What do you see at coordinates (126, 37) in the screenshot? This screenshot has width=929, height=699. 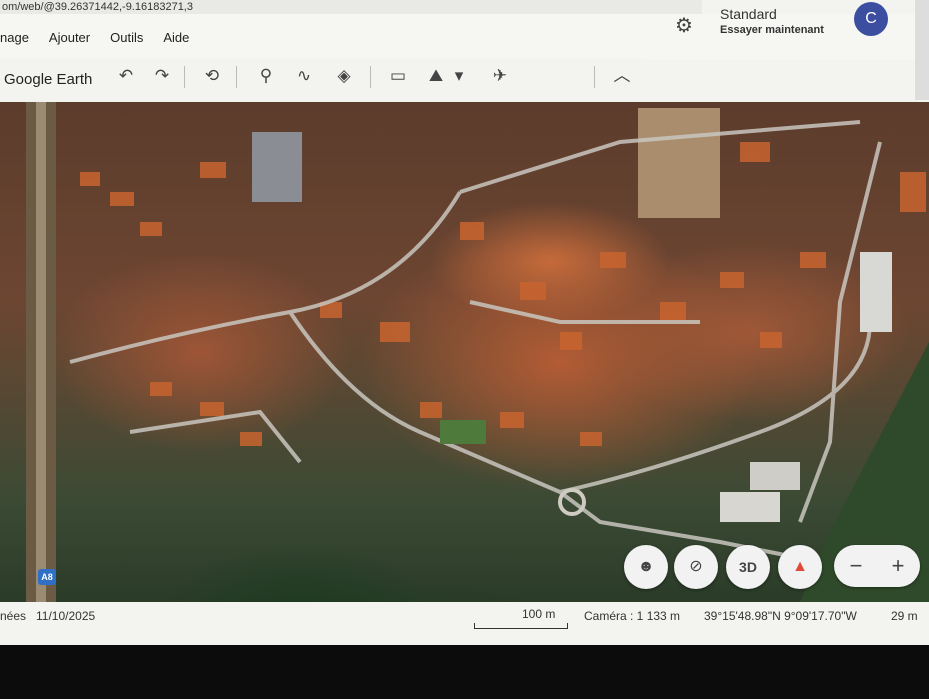 I see `menu-item-tools: Outils` at bounding box center [126, 37].